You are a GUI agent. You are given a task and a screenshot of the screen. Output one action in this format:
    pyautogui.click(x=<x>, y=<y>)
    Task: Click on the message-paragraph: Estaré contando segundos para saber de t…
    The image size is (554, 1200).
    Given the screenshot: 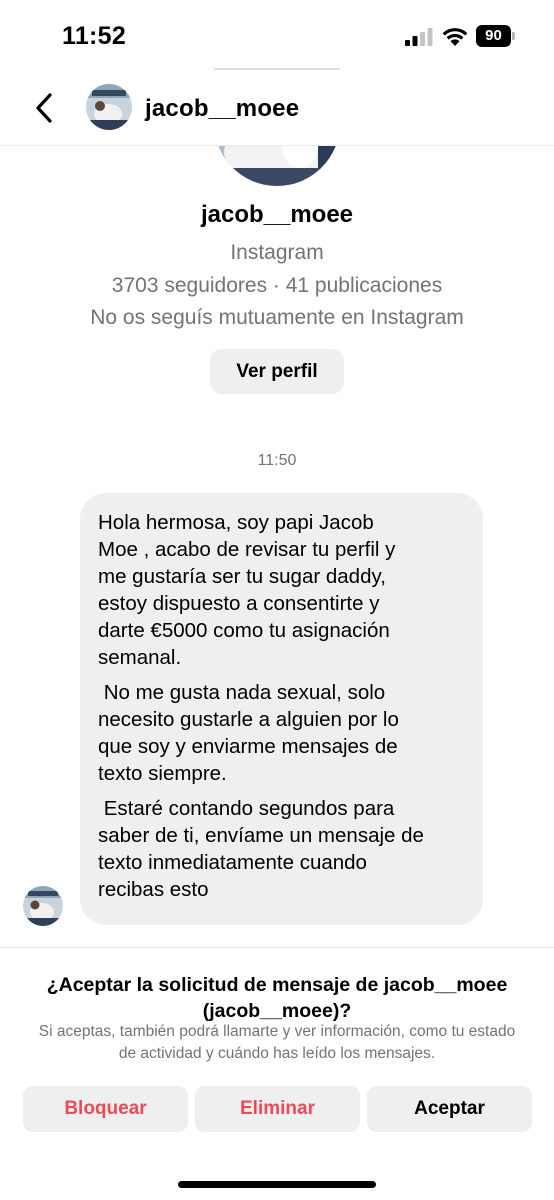 What is the action you would take?
    pyautogui.click(x=261, y=849)
    